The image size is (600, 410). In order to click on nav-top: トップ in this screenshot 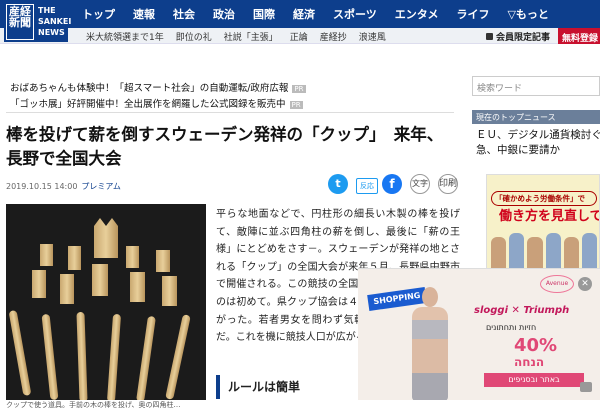, I will do `click(98, 14)`.